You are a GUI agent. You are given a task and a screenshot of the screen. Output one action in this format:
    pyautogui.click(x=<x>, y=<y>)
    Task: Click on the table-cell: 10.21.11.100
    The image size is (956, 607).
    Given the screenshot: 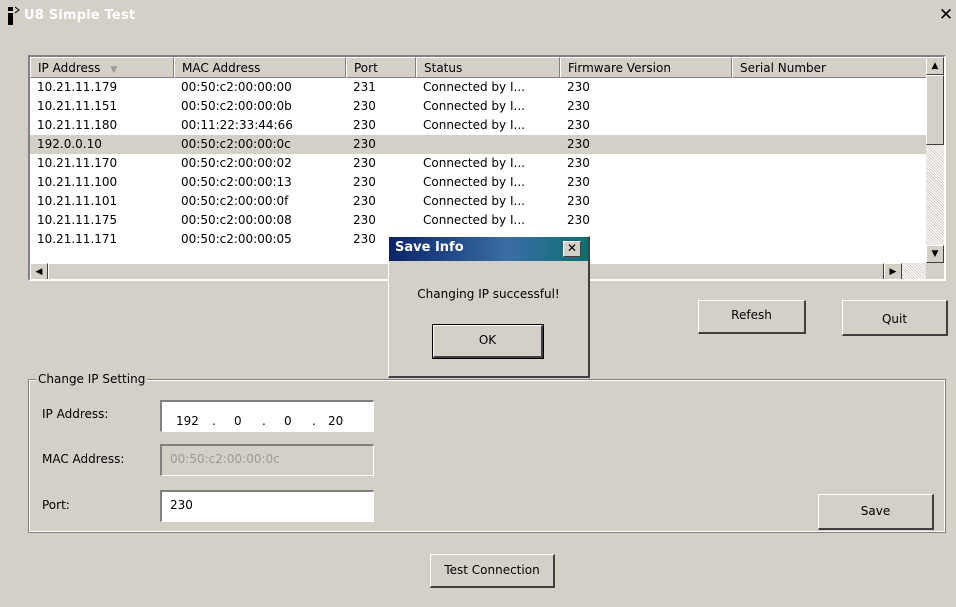 What is the action you would take?
    pyautogui.click(x=77, y=182)
    